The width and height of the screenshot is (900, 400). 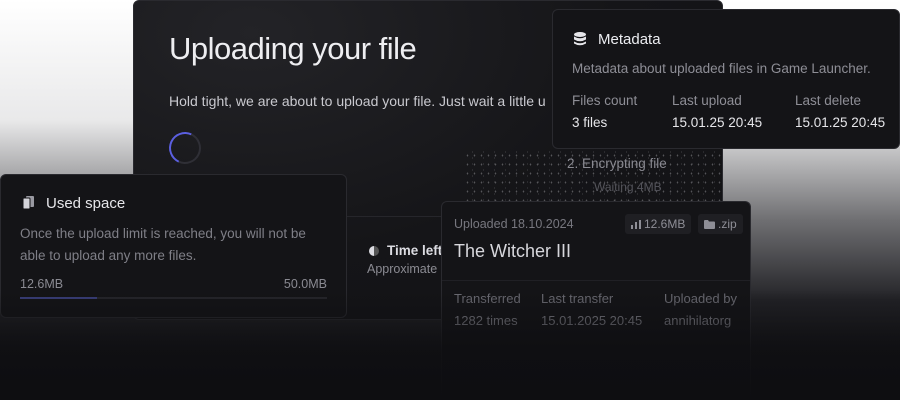 What do you see at coordinates (707, 100) in the screenshot?
I see `metadata-label: Last upload` at bounding box center [707, 100].